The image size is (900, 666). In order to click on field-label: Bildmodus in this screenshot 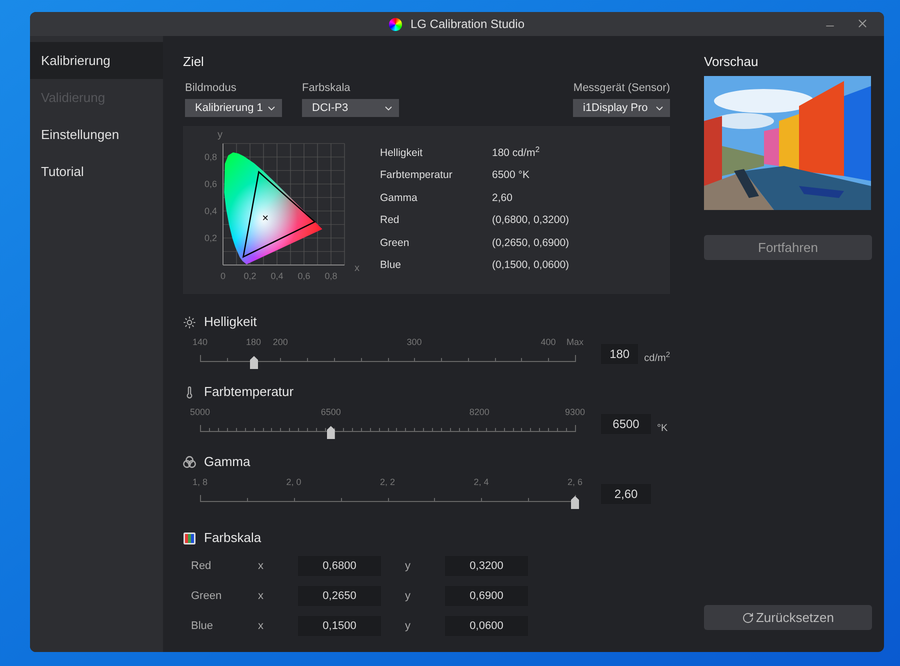, I will do `click(211, 88)`.